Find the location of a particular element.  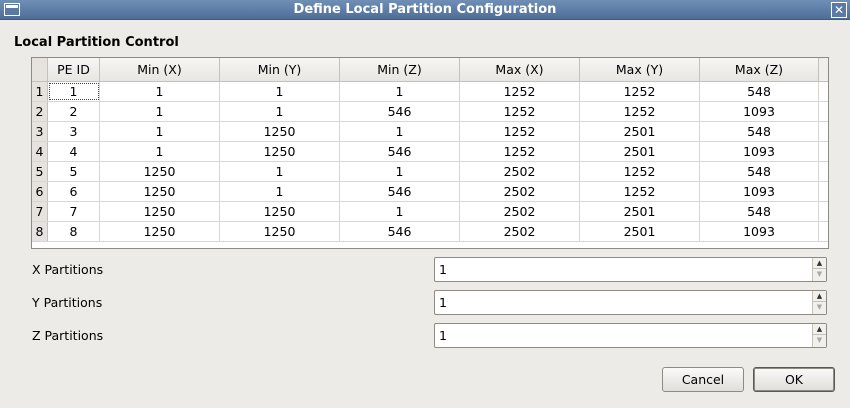

table-cell: 8 is located at coordinates (74, 231).